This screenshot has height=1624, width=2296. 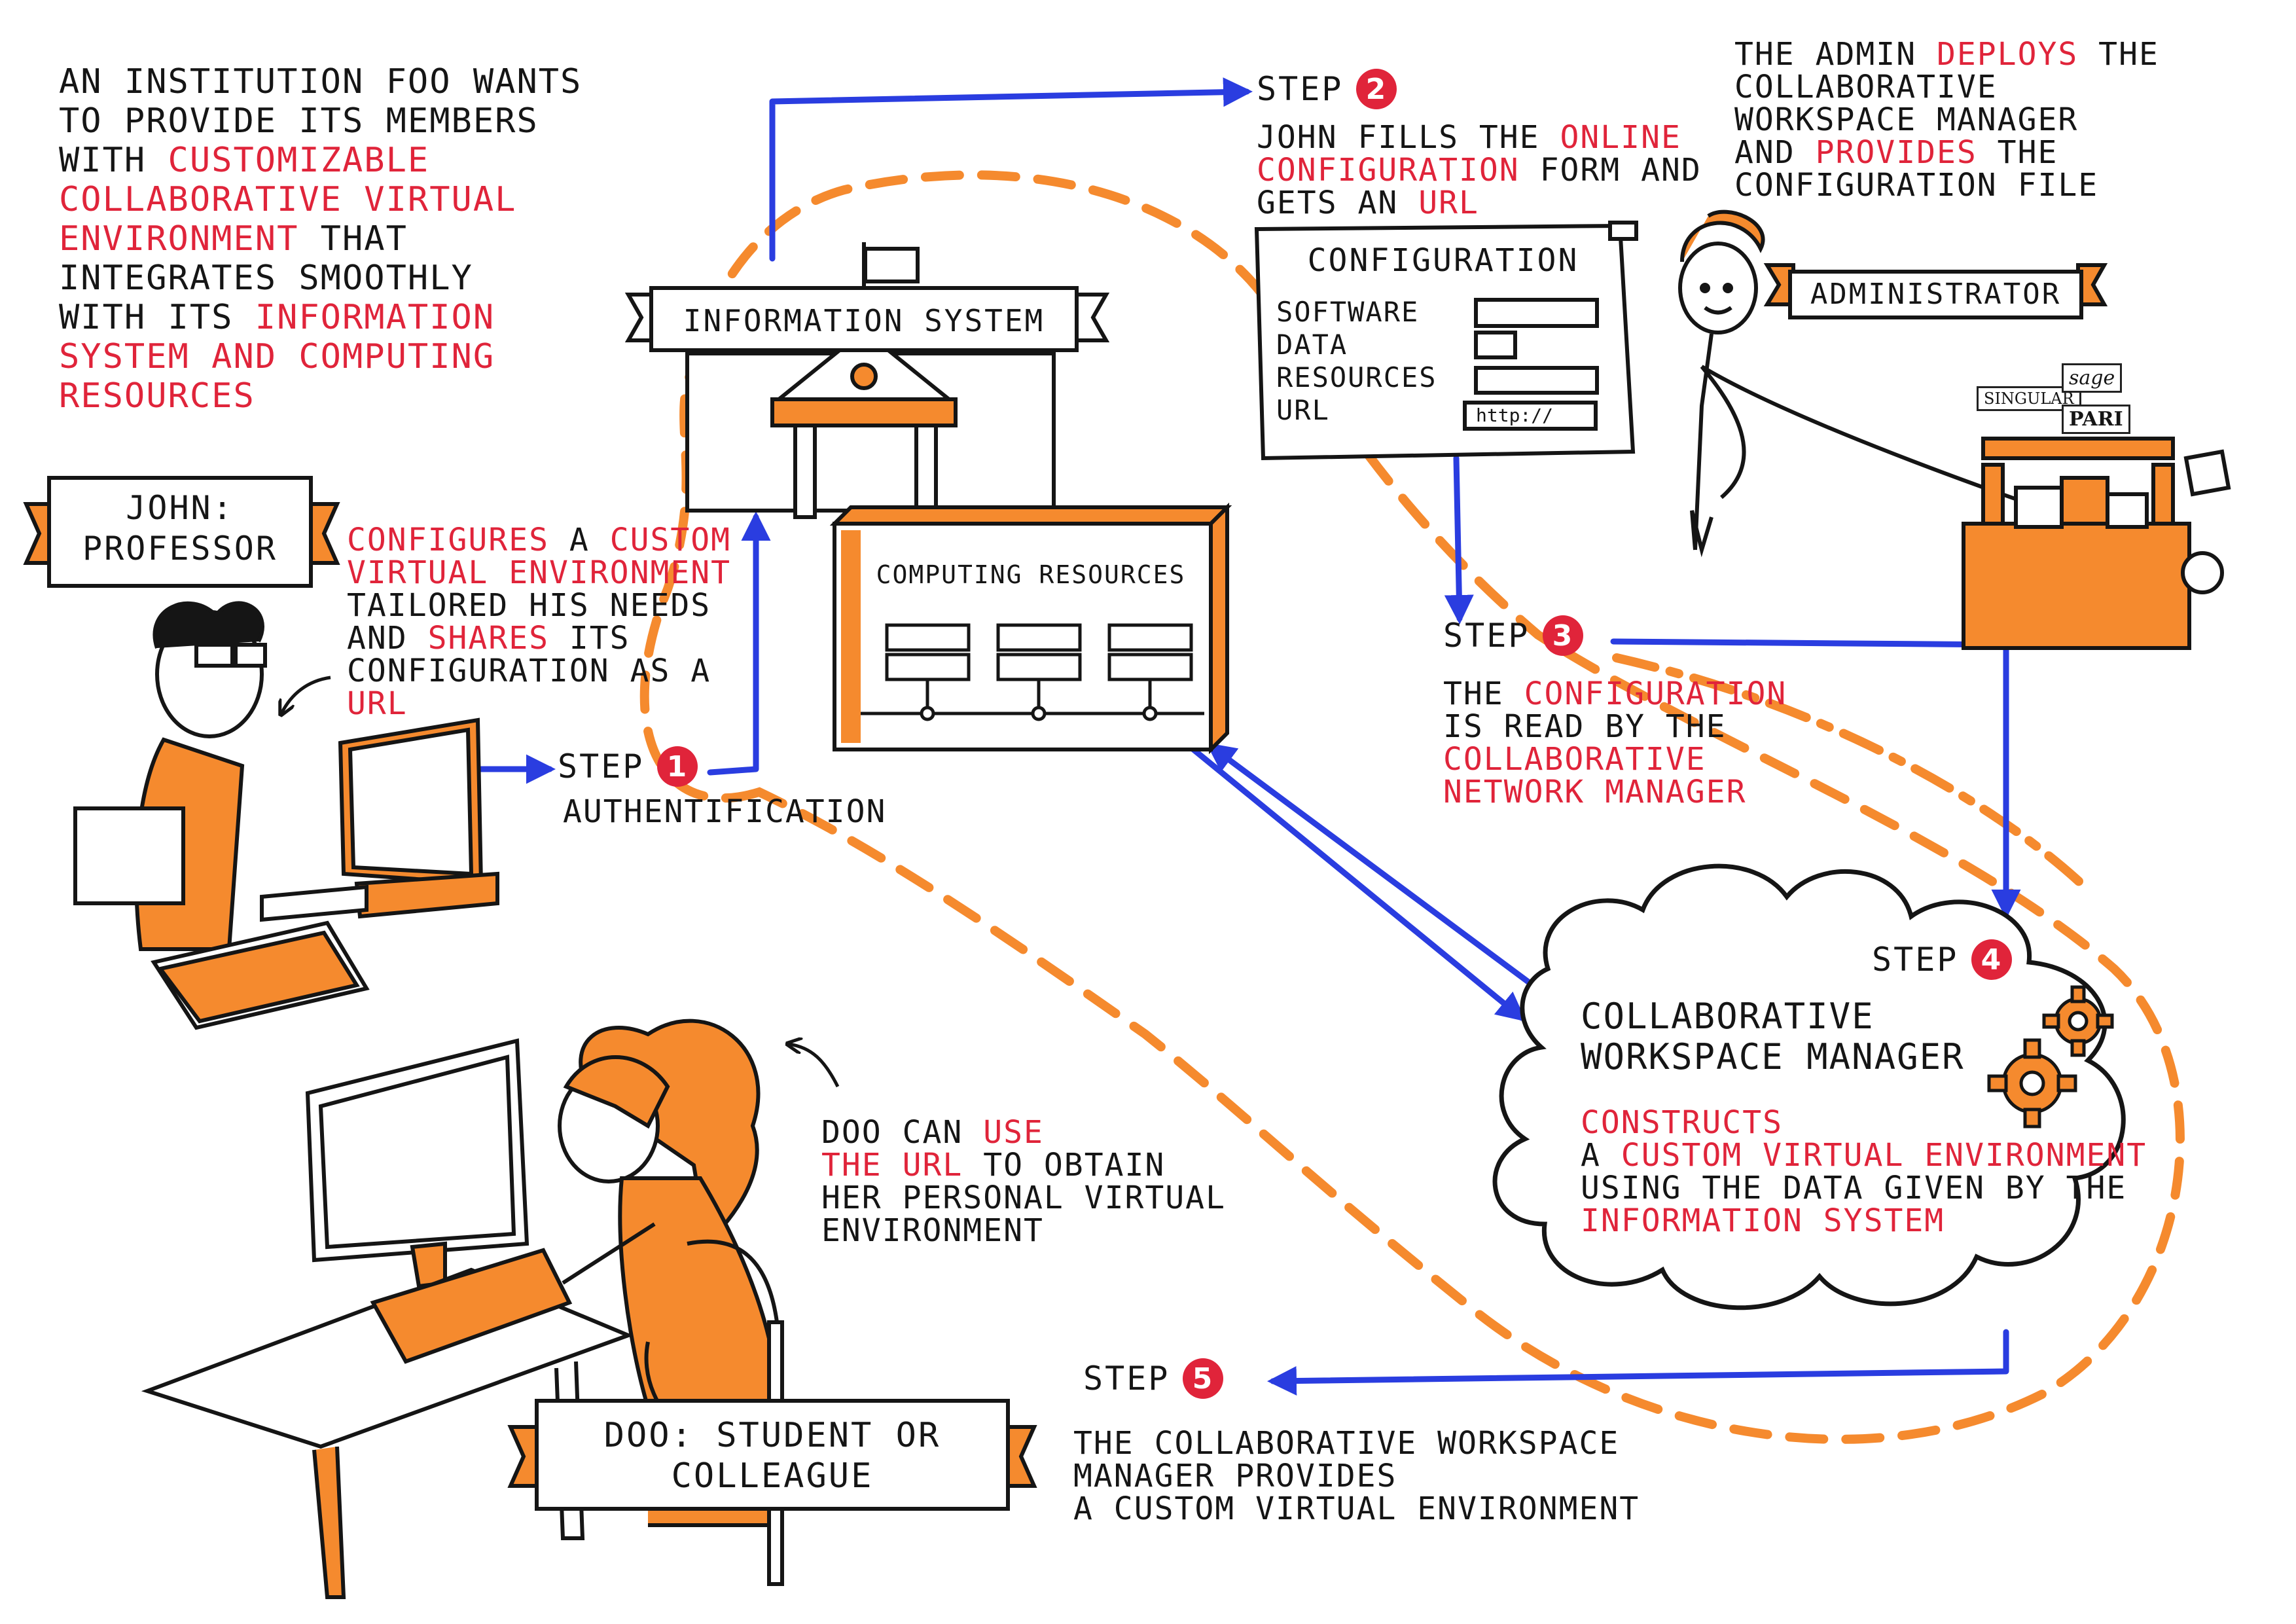 I want to click on text-line: AND PROVIDES THE, so click(x=1946, y=152).